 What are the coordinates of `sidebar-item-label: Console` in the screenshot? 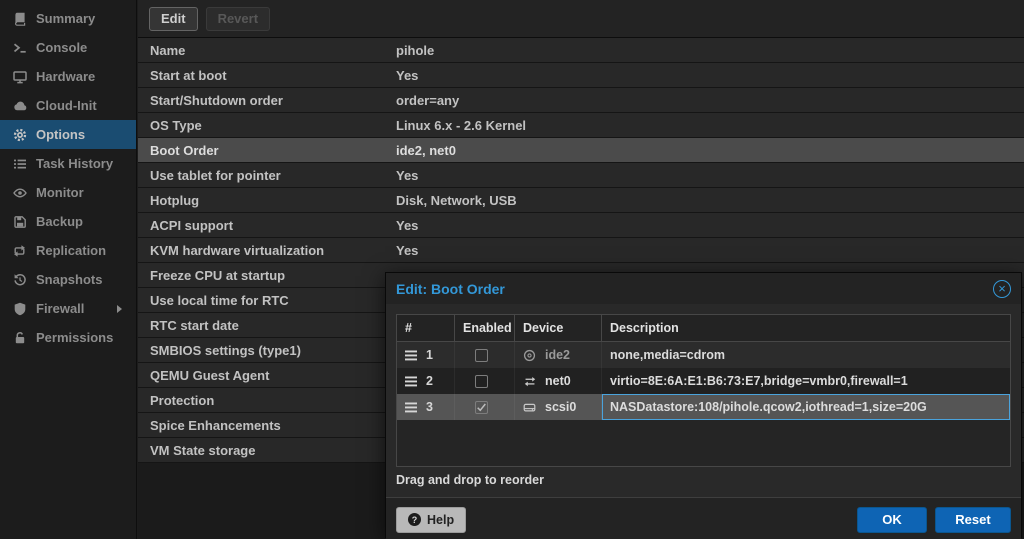 It's located at (62, 47).